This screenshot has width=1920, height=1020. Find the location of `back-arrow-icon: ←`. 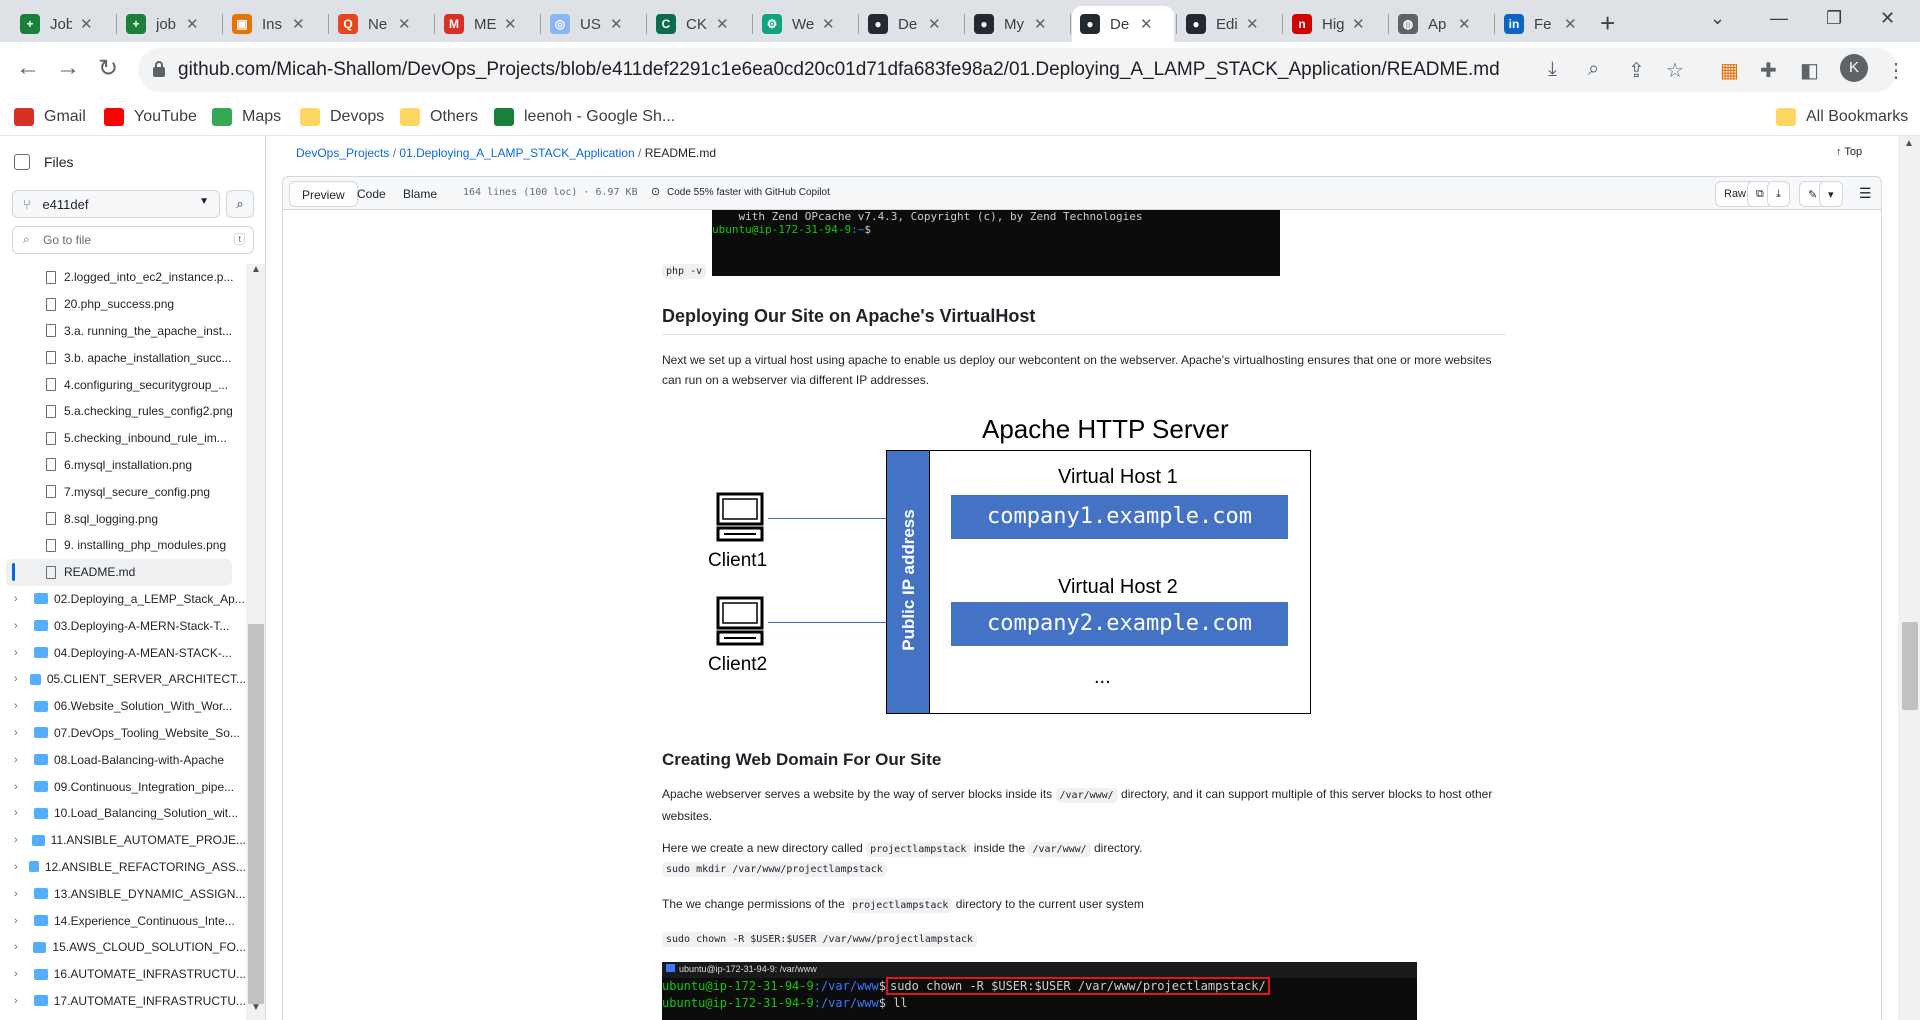

back-arrow-icon: ← is located at coordinates (28, 68).